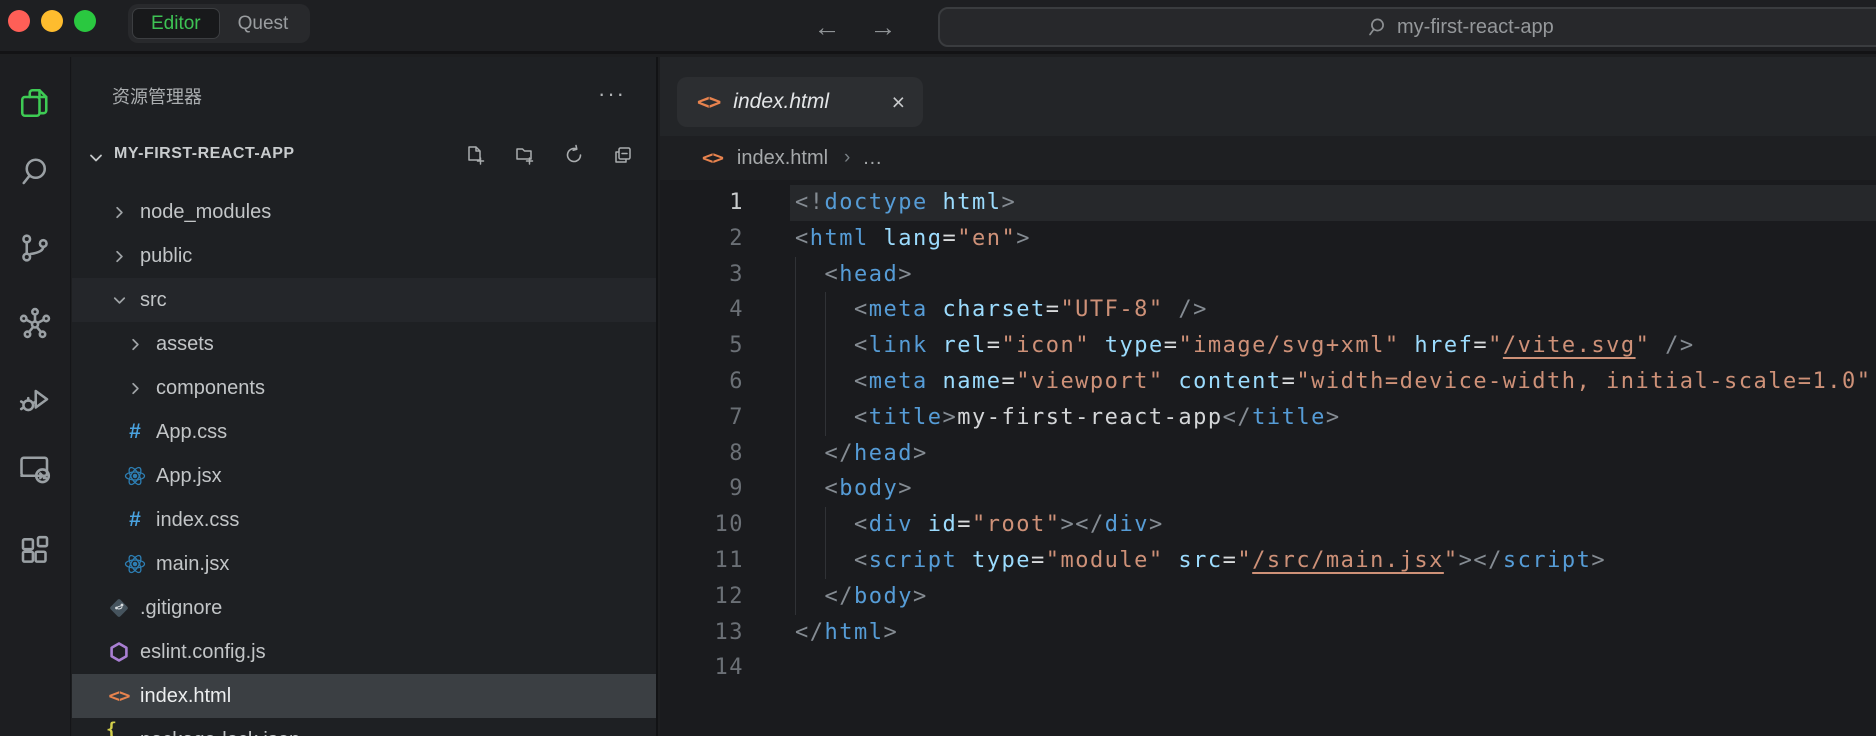 This screenshot has height=736, width=1876. What do you see at coordinates (364, 300) in the screenshot?
I see `tree-item-src: src` at bounding box center [364, 300].